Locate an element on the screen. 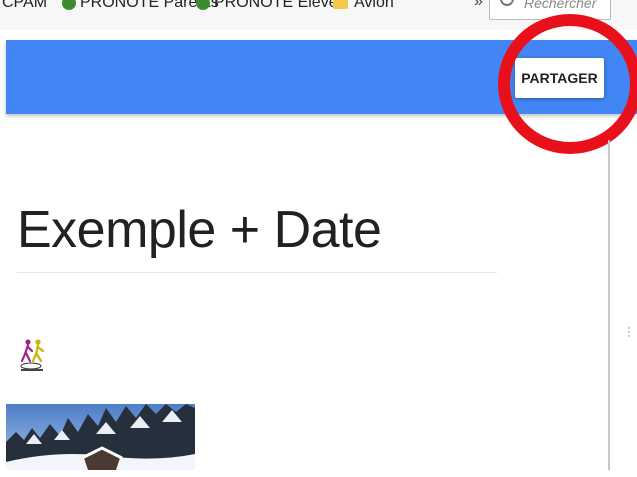 The image size is (637, 477). page-title: Exemple + Date is located at coordinates (199, 230).